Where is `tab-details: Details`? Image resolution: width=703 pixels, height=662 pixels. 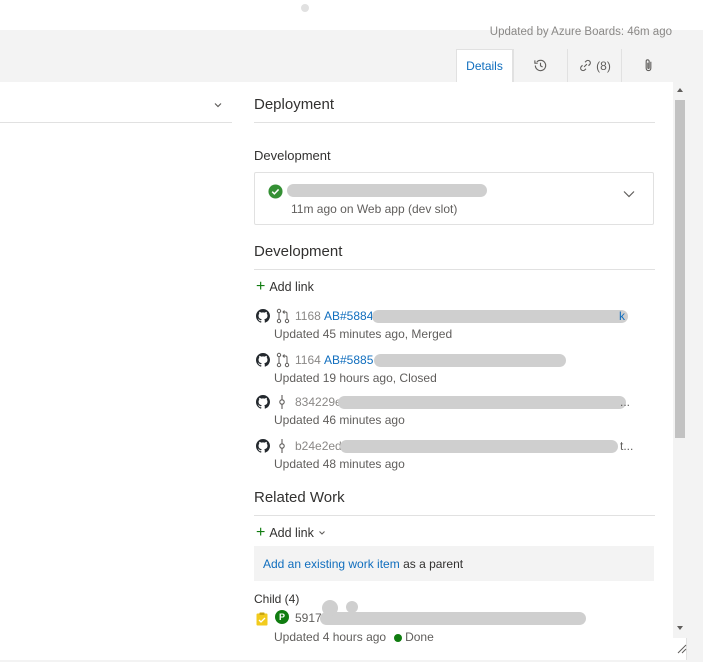 tab-details: Details is located at coordinates (484, 65).